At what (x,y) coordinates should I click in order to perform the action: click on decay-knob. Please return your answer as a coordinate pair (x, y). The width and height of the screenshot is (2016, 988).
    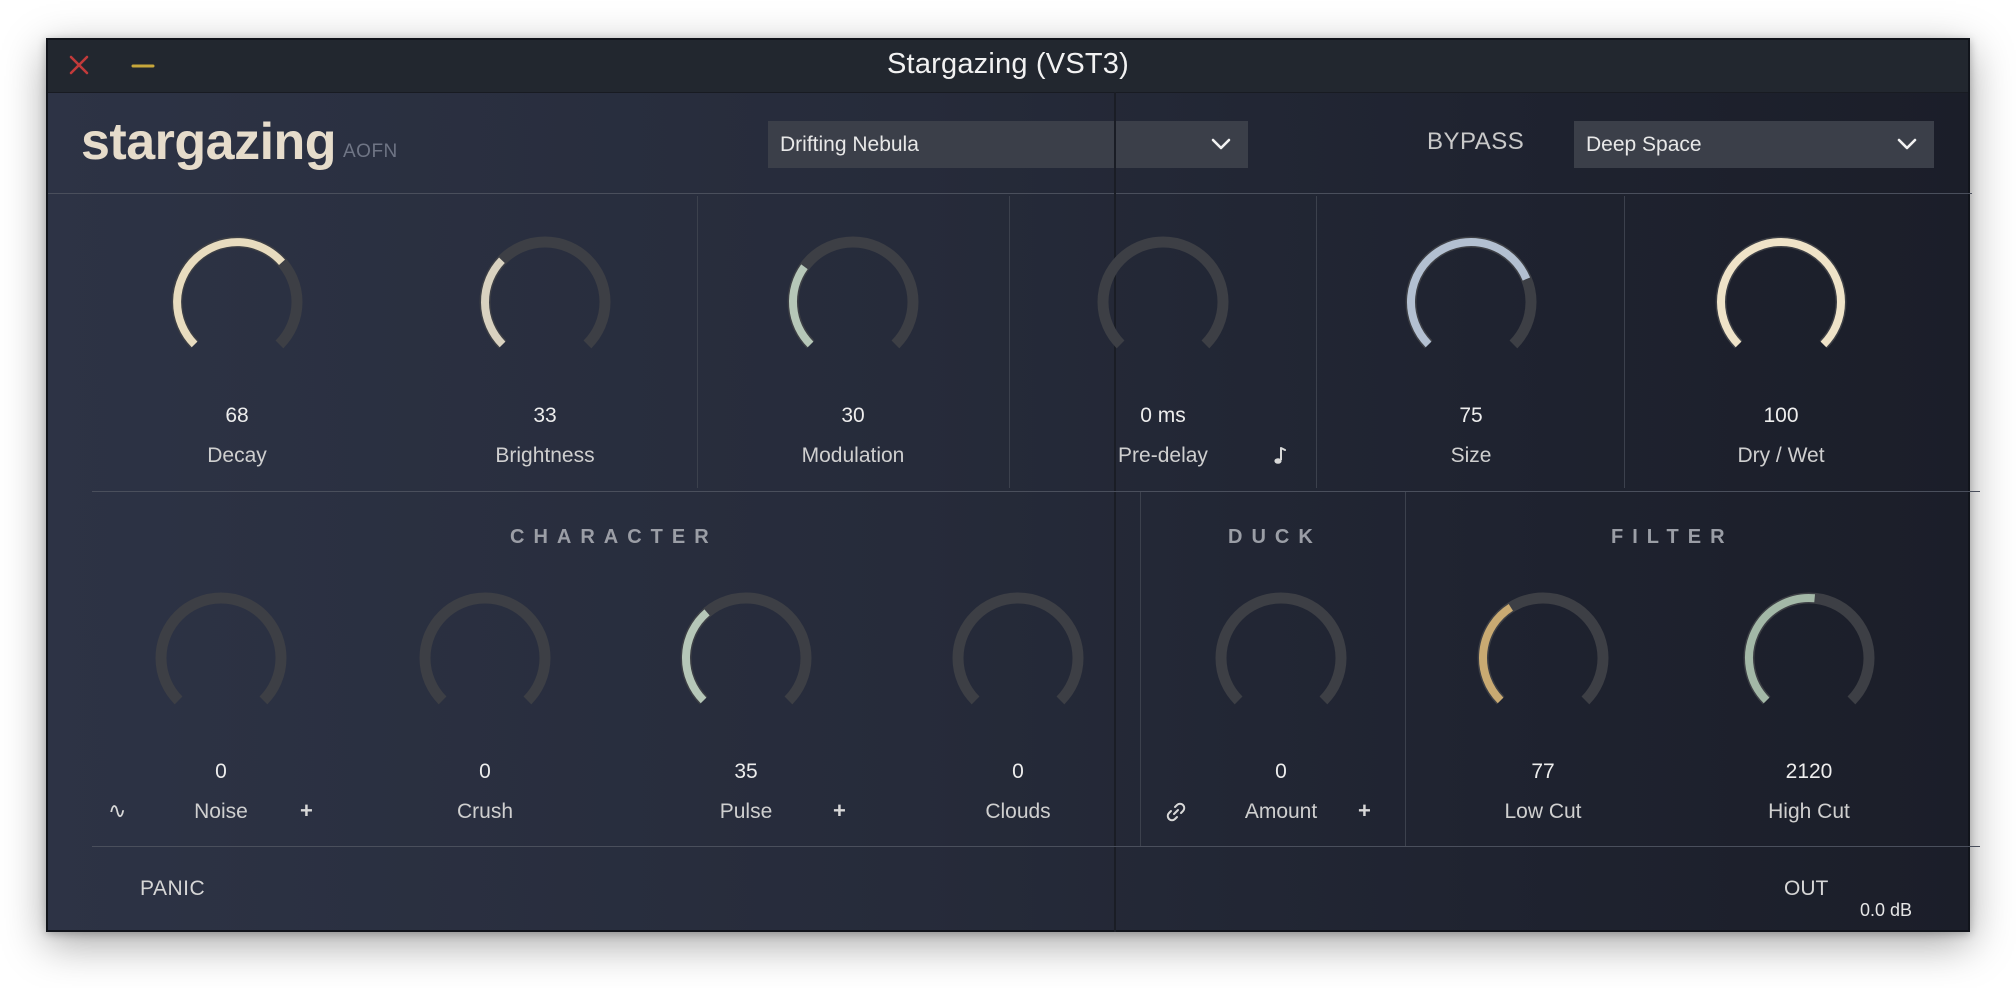
    Looking at the image, I should click on (237, 302).